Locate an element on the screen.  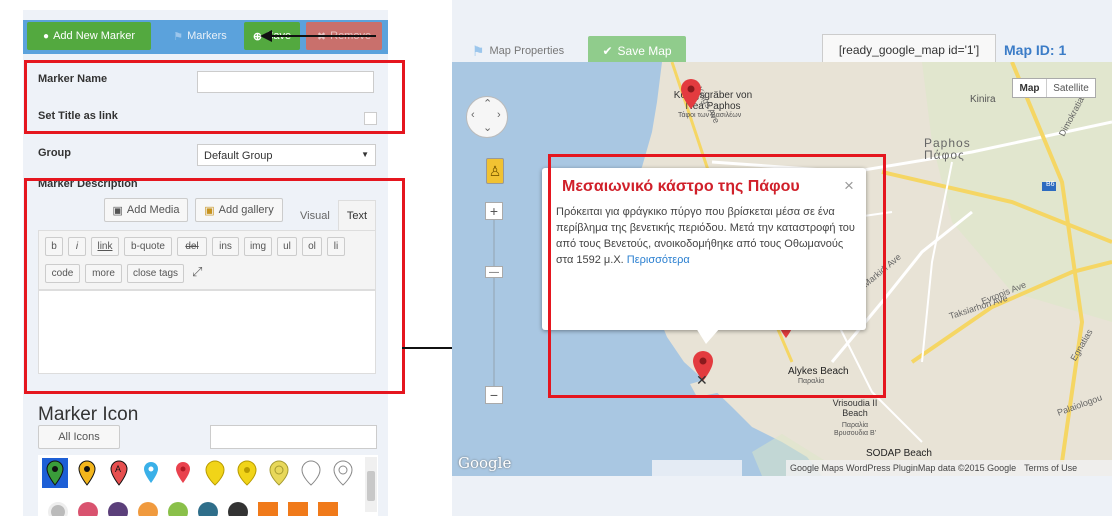
pan-control: ⌃ ⌄ ‹ › is located at coordinates (487, 117).